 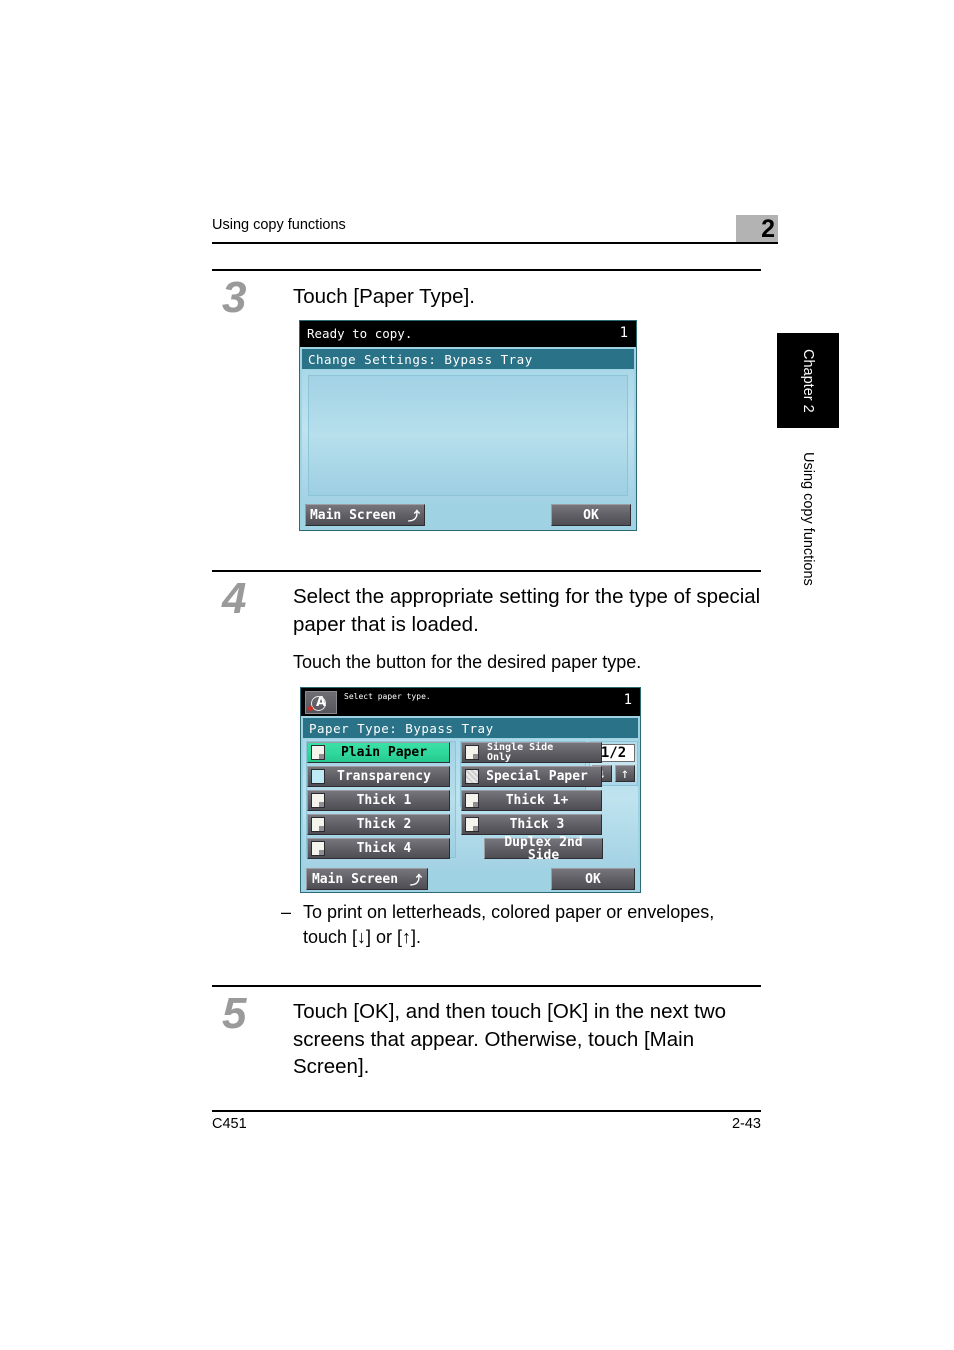 What do you see at coordinates (384, 800) in the screenshot?
I see `option-label: Thick 1` at bounding box center [384, 800].